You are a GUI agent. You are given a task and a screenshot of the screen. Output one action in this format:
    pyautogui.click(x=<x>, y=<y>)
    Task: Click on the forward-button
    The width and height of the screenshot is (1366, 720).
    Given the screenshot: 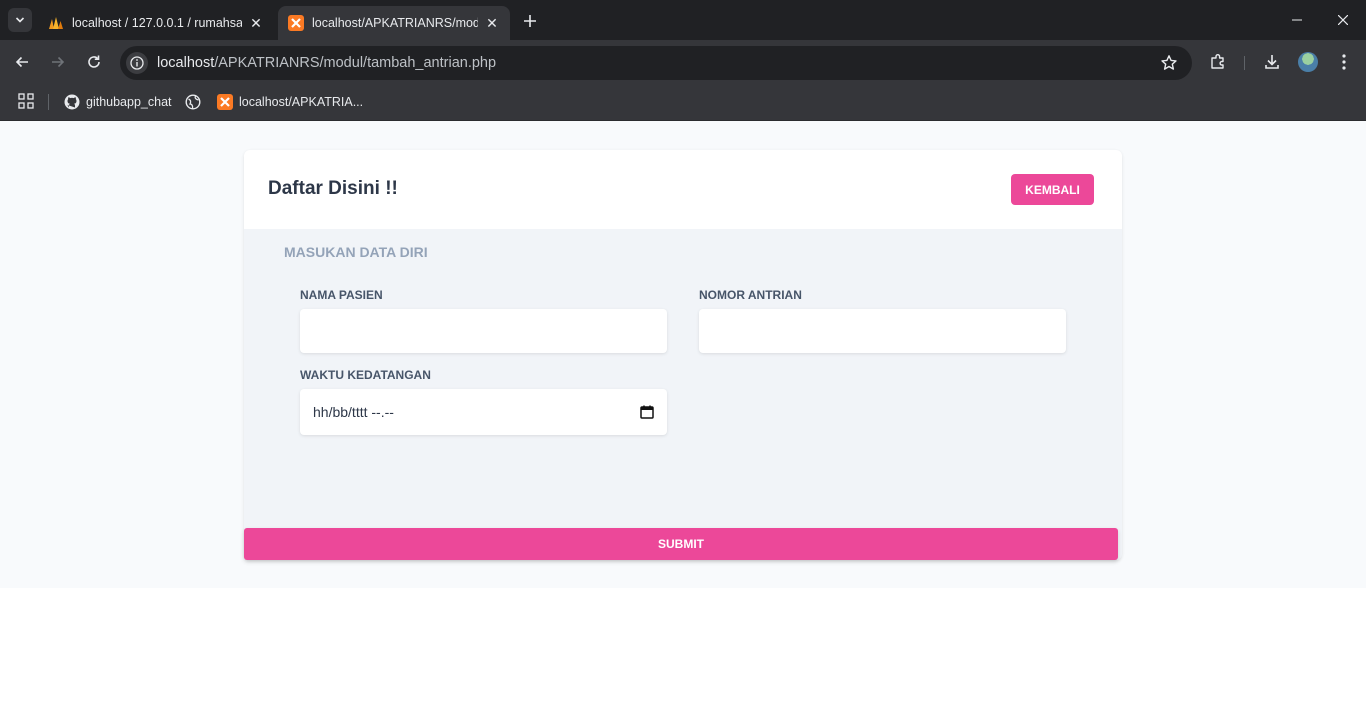 What is the action you would take?
    pyautogui.click(x=58, y=62)
    